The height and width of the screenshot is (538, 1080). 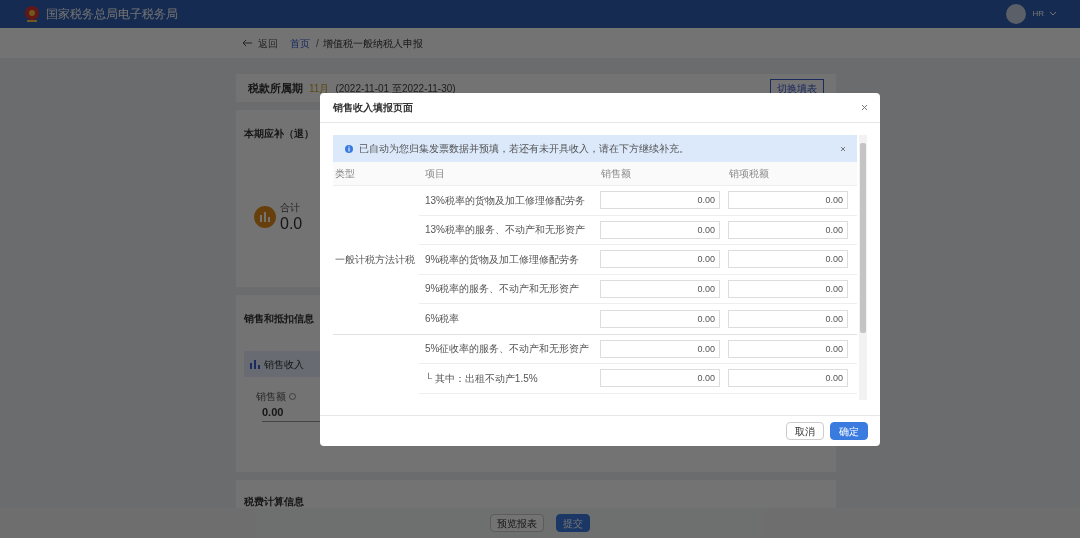 What do you see at coordinates (374, 260) in the screenshot?
I see `type-cell-text: 一般计税方法计税` at bounding box center [374, 260].